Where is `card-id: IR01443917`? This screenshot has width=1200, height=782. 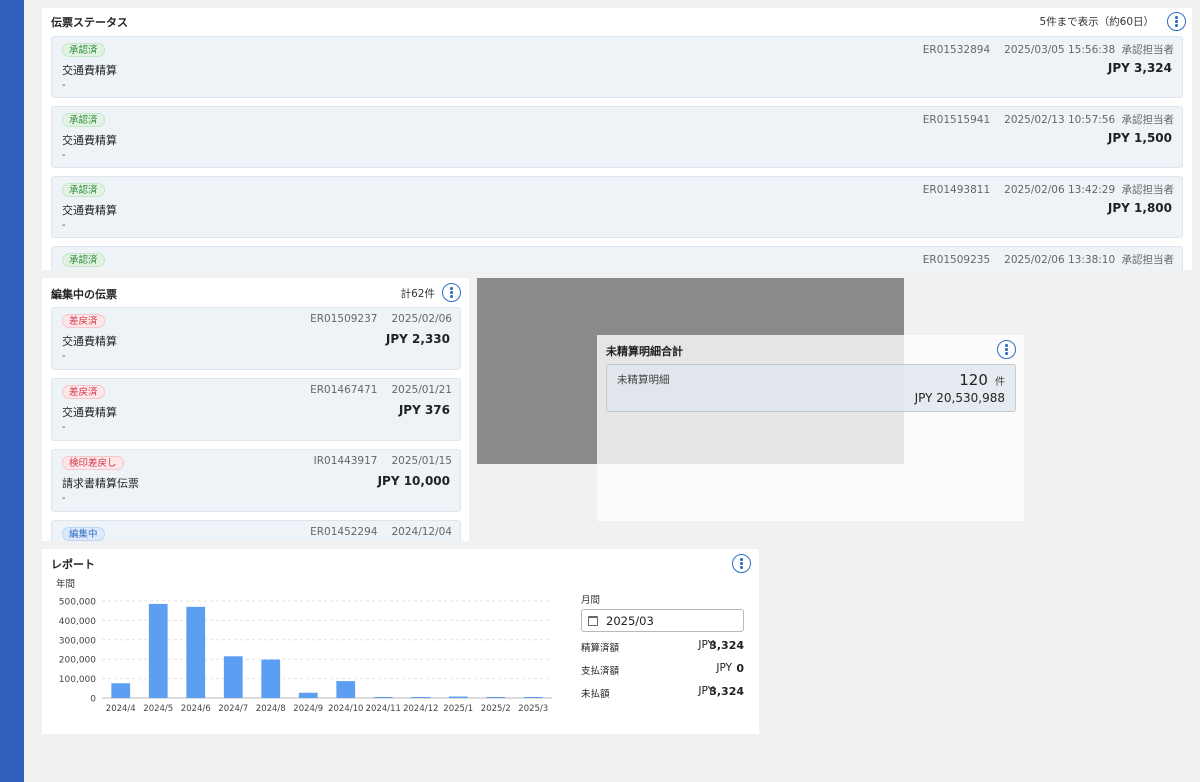 card-id: IR01443917 is located at coordinates (345, 461).